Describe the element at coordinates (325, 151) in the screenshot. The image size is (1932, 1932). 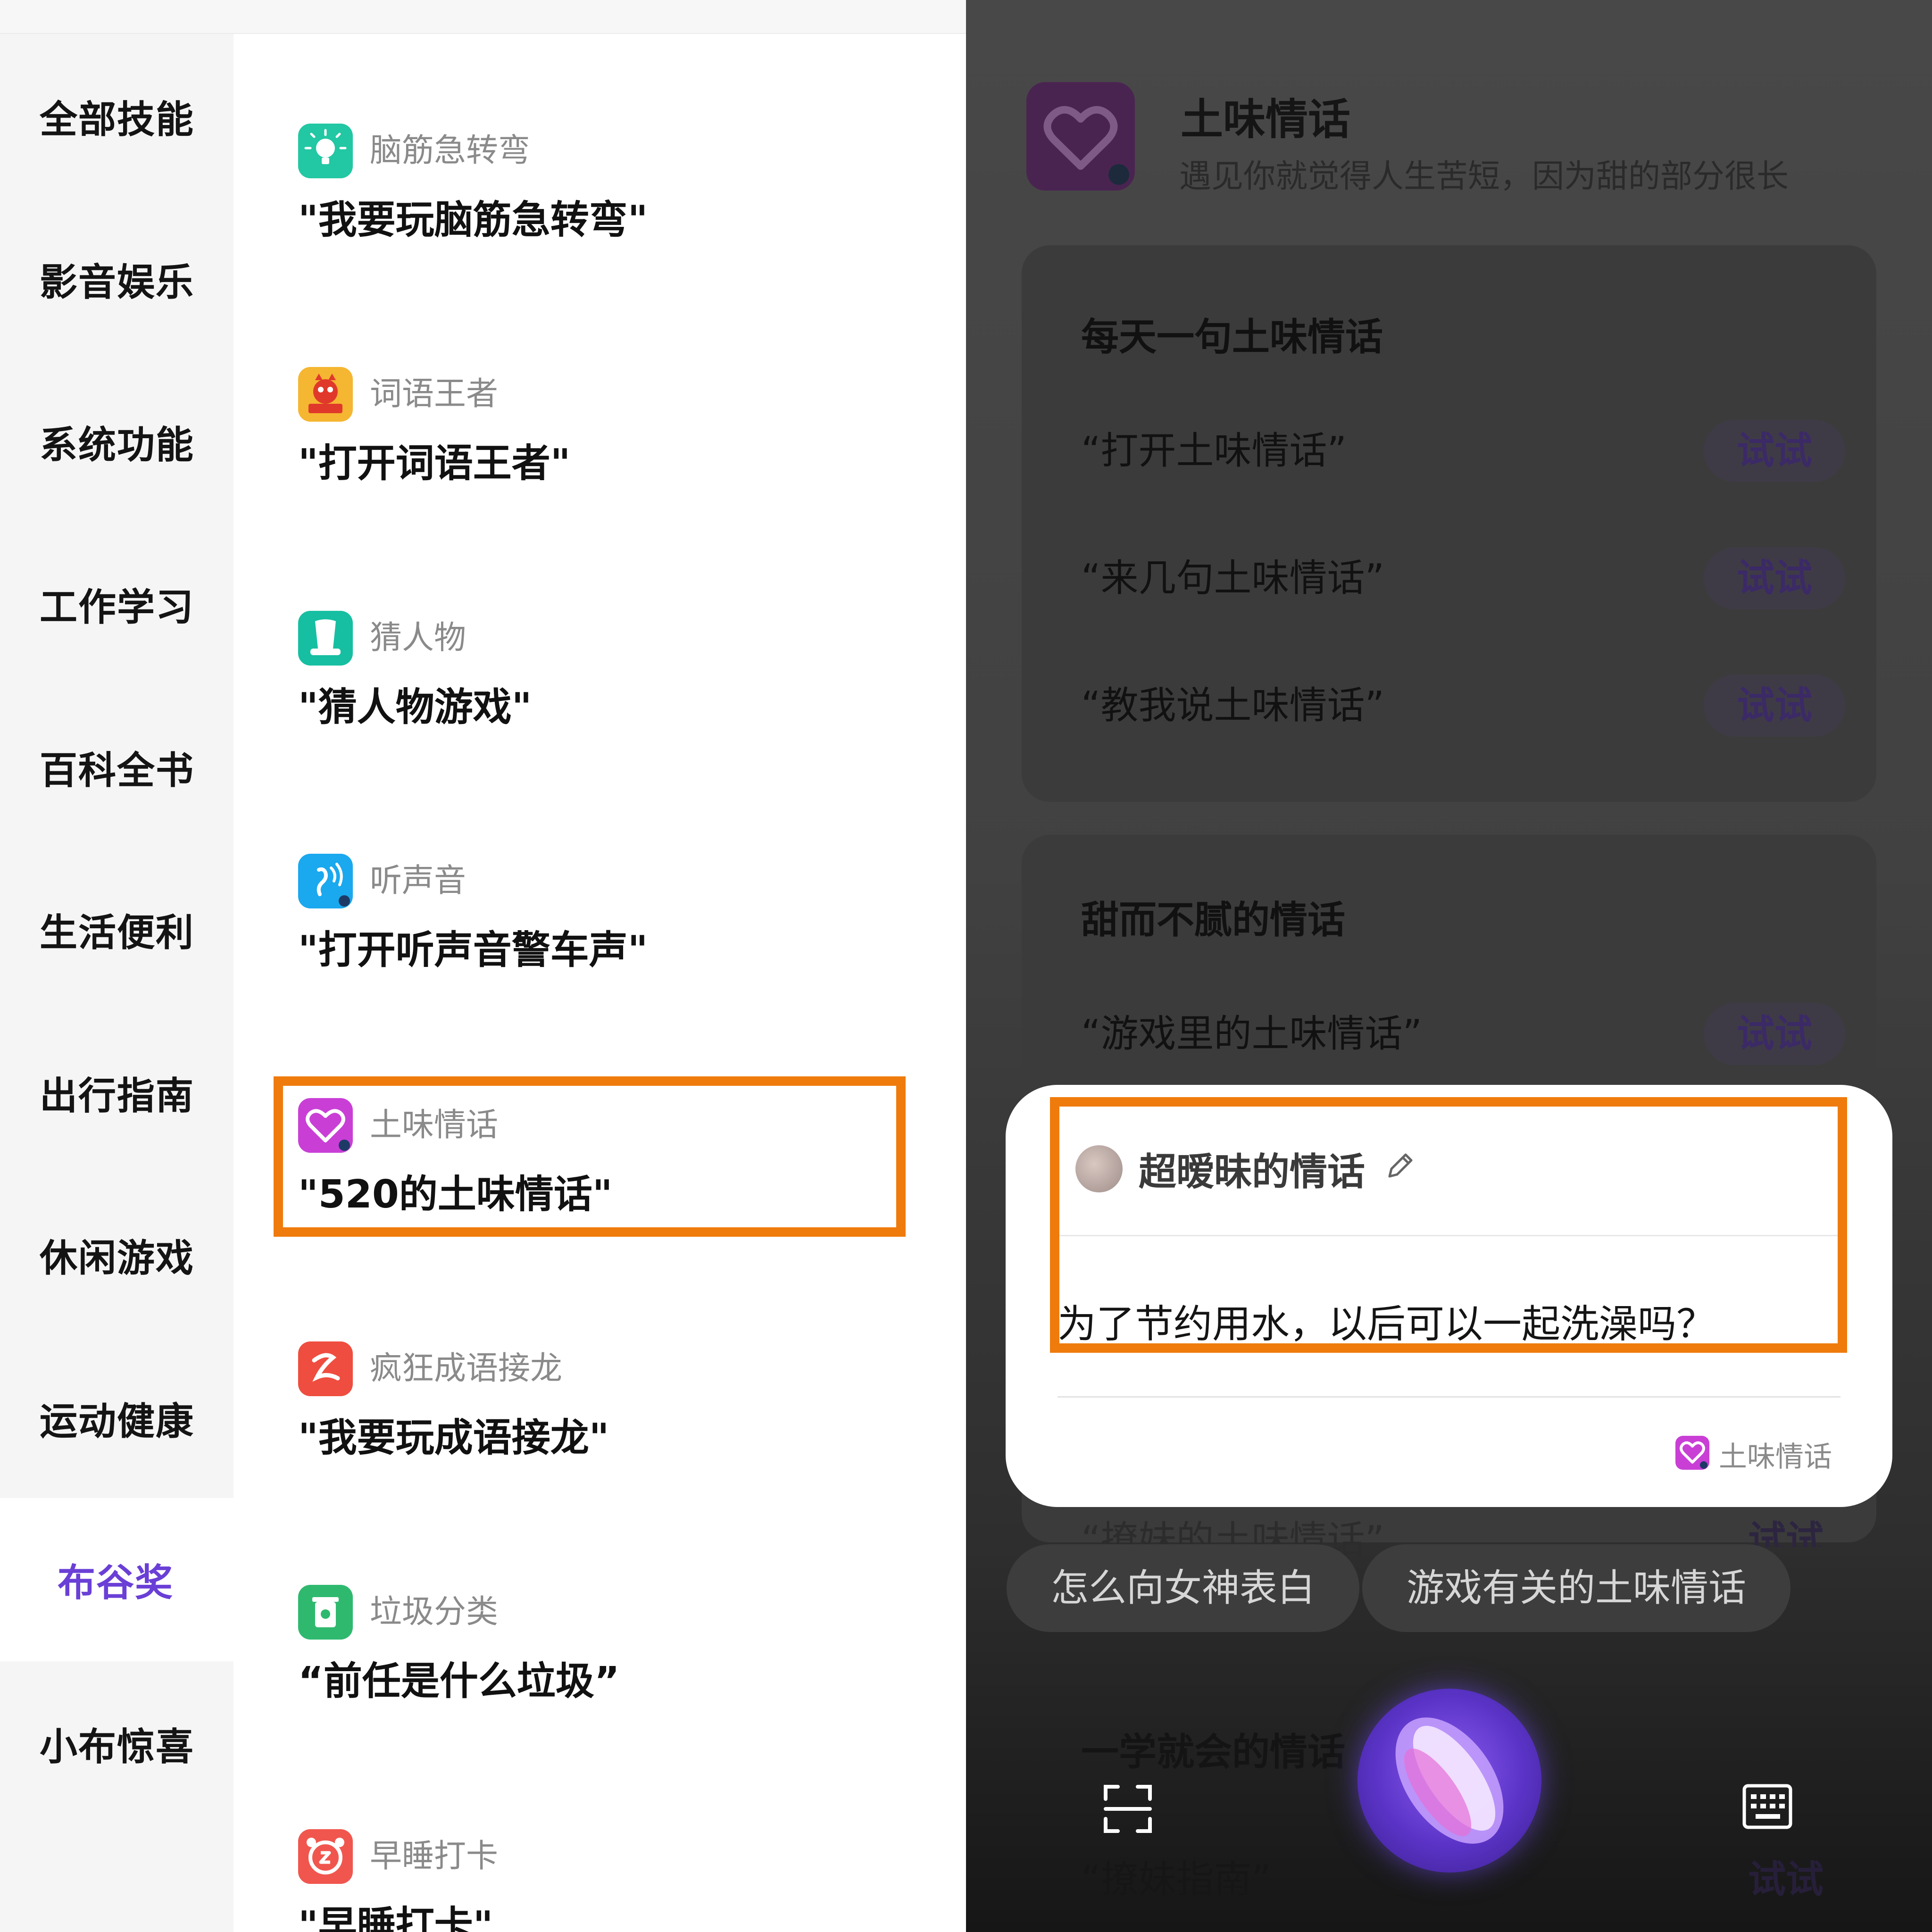
I see `lightbulb-icon` at that location.